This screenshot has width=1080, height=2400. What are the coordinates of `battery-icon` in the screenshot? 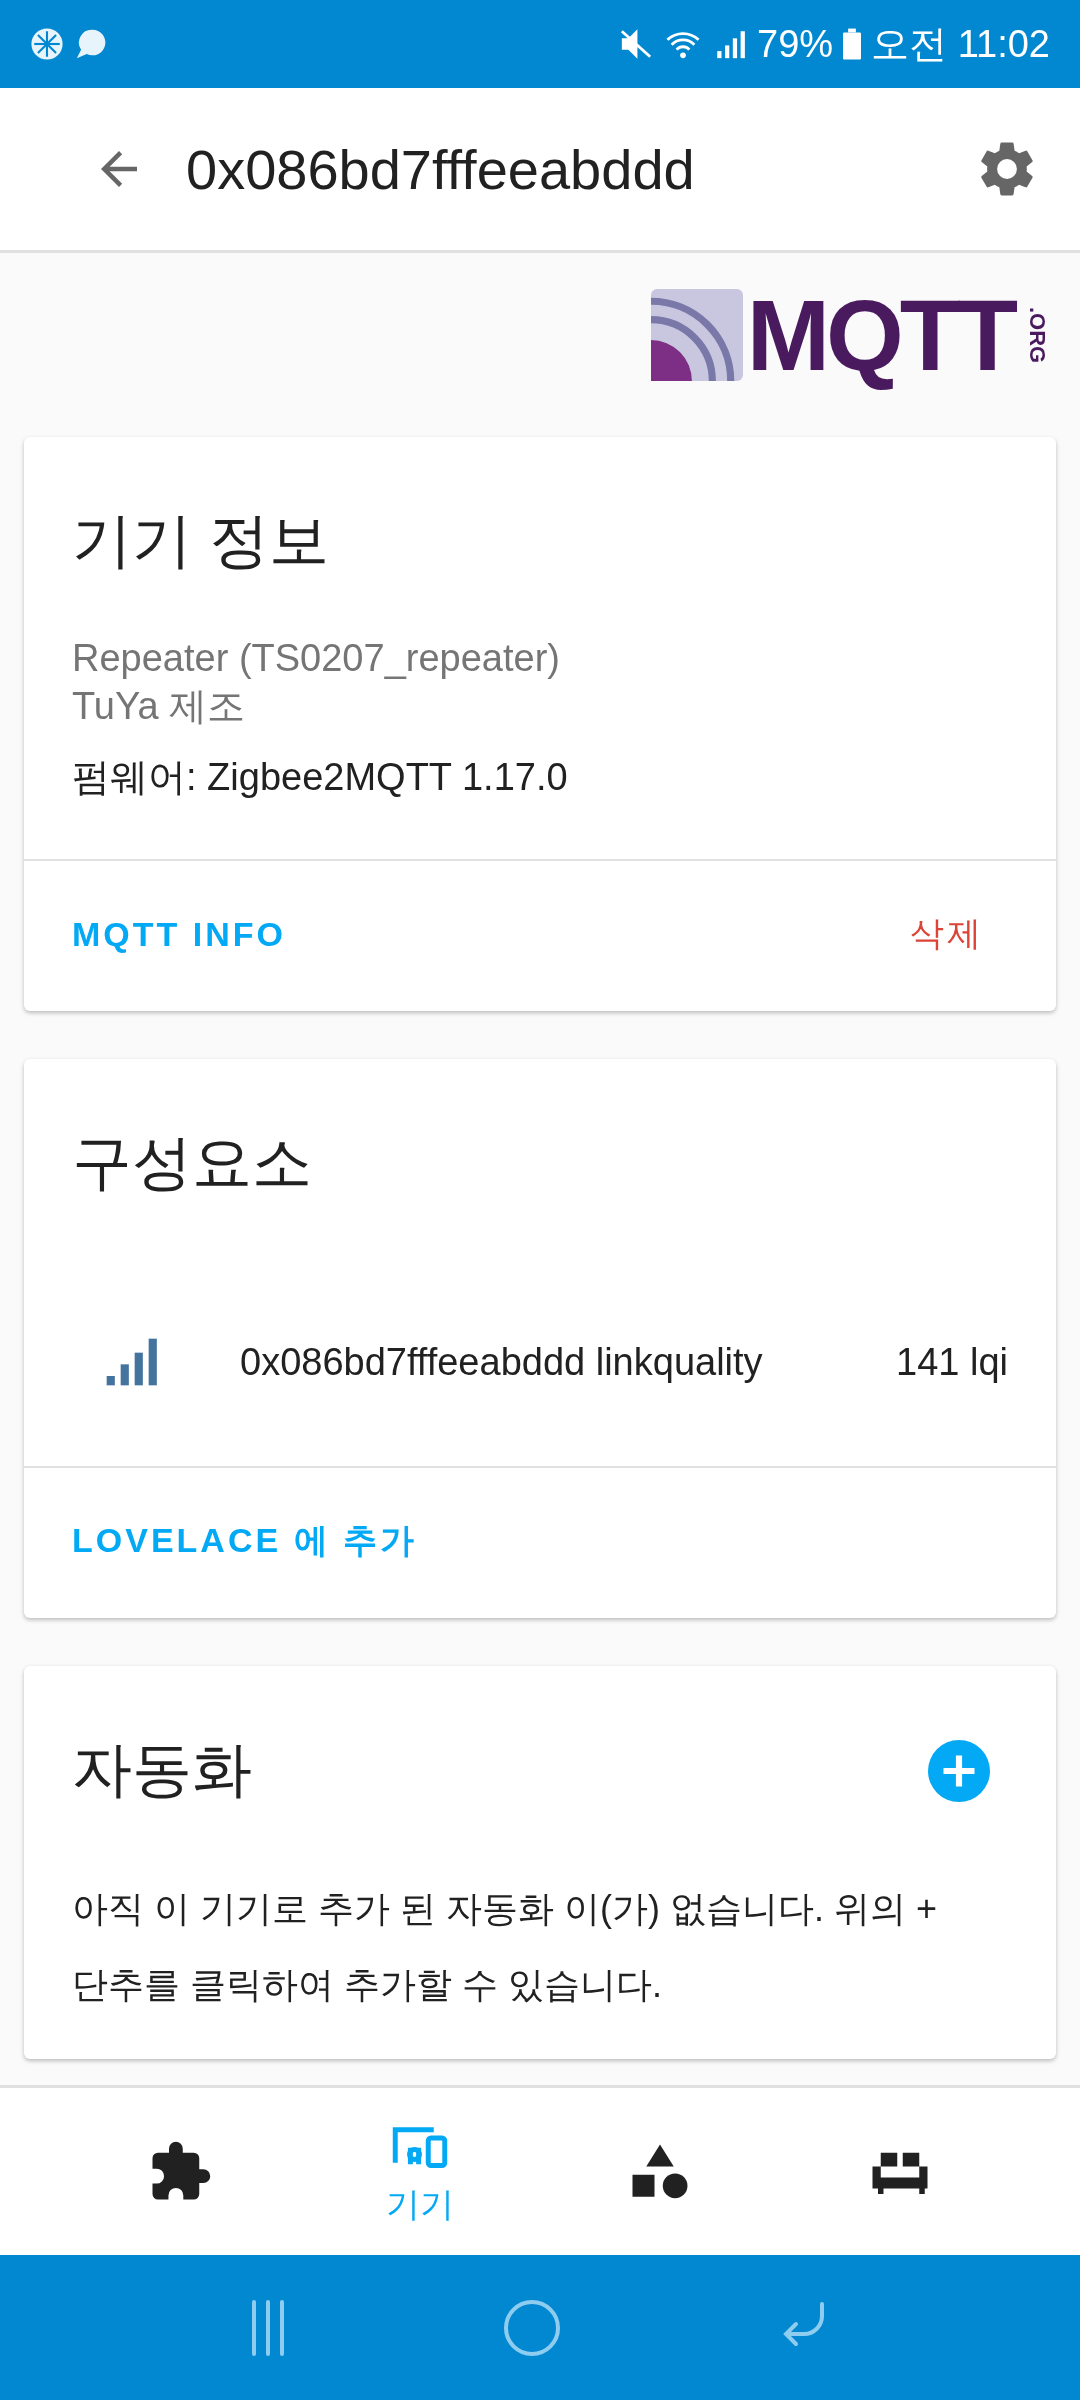 It's located at (852, 44).